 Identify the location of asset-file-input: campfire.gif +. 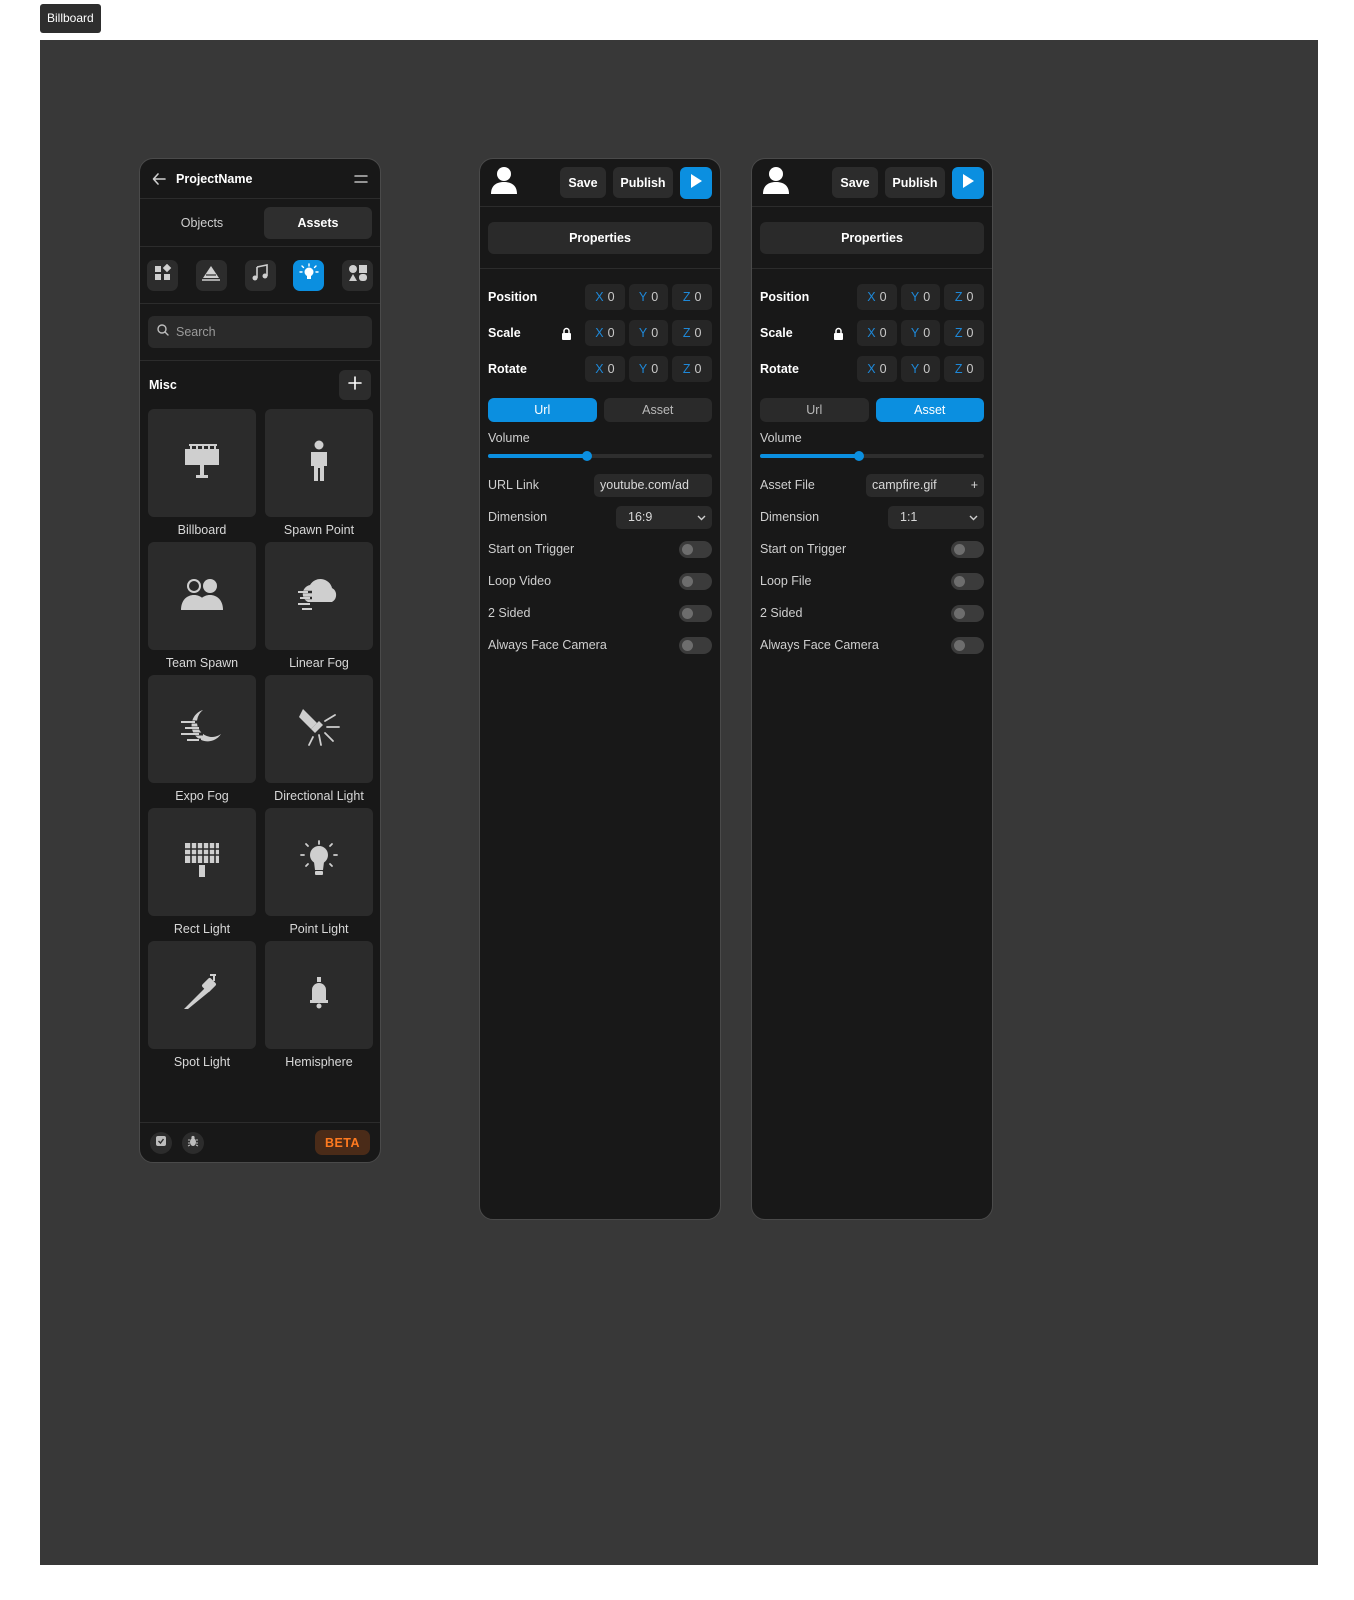
(925, 485).